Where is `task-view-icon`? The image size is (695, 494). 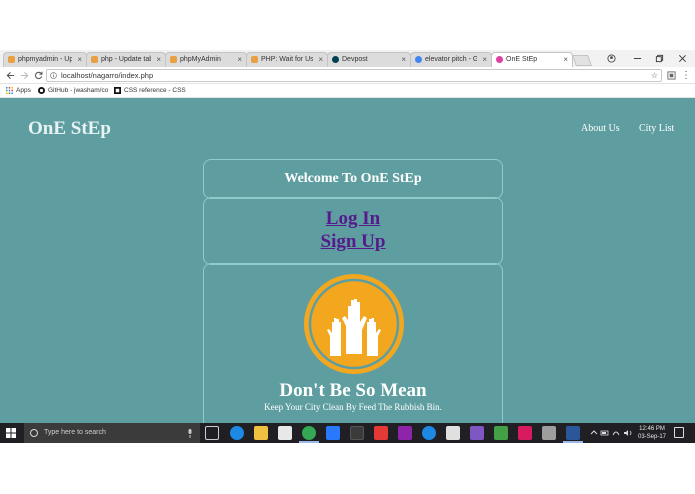 task-view-icon is located at coordinates (212, 433).